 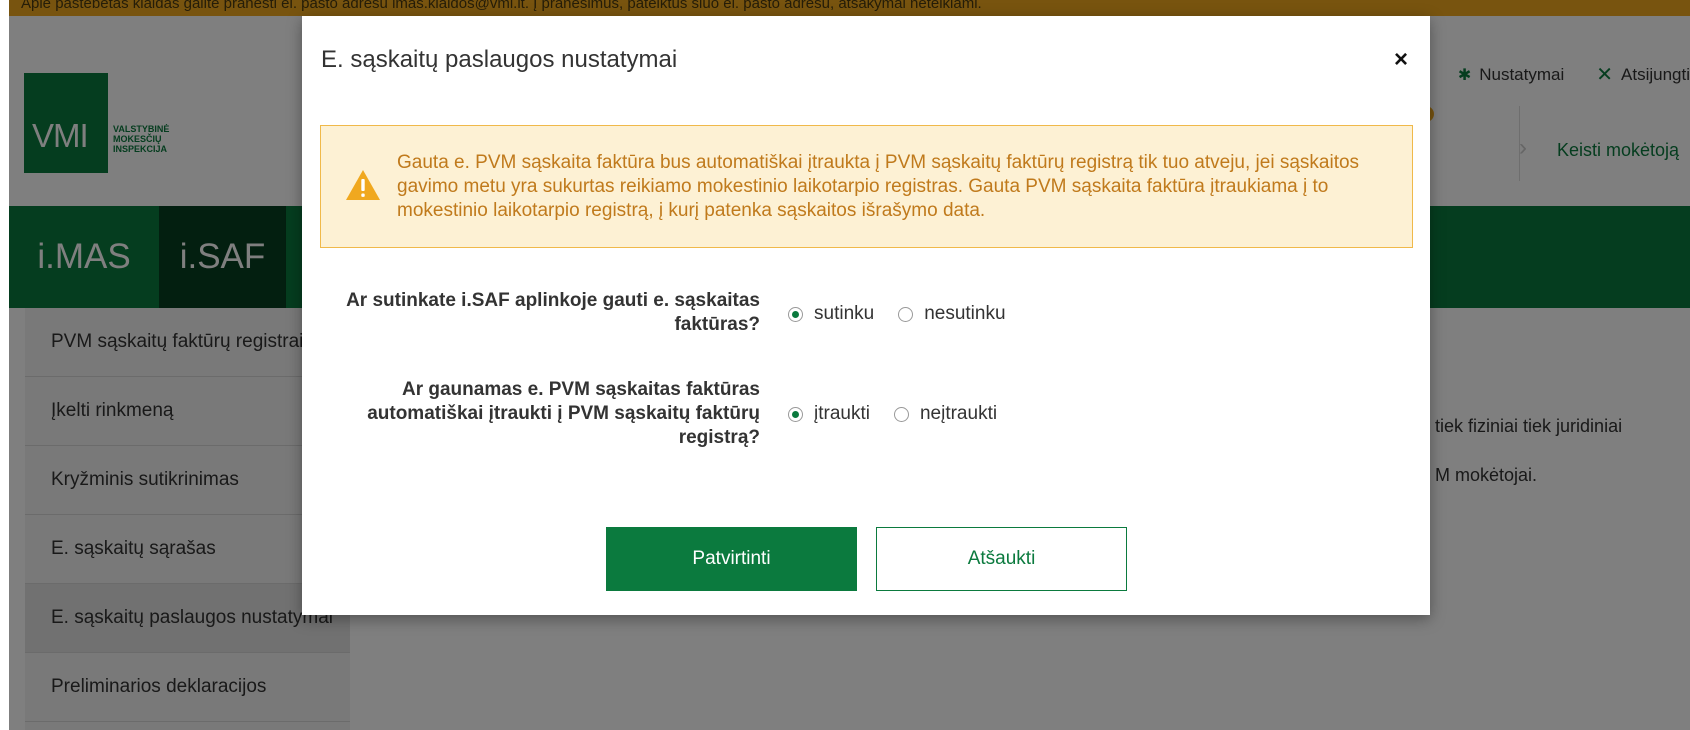 I want to click on radio-group-auto-include: įtraukti neįtraukti, so click(x=904, y=414).